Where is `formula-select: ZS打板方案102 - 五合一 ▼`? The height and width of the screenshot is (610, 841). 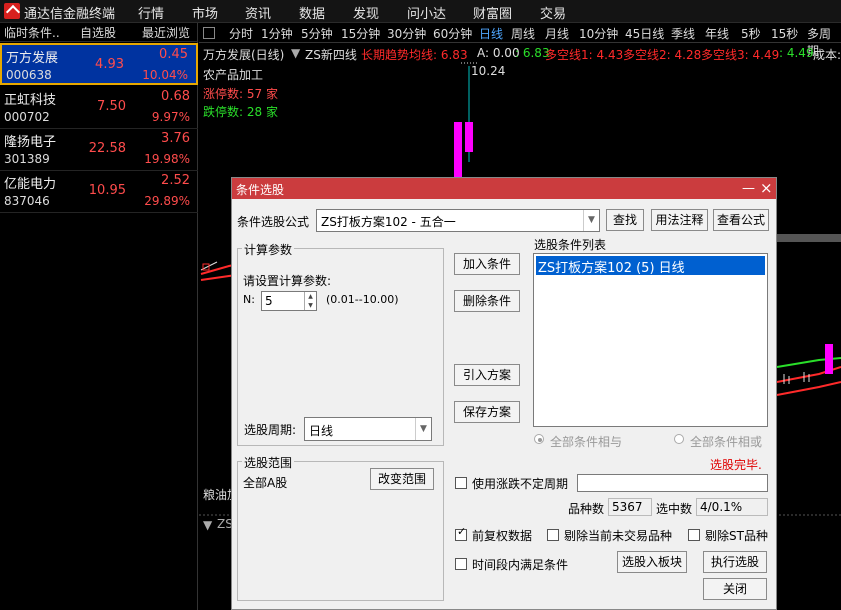
formula-select: ZS打板方案102 - 五合一 ▼ is located at coordinates (458, 220).